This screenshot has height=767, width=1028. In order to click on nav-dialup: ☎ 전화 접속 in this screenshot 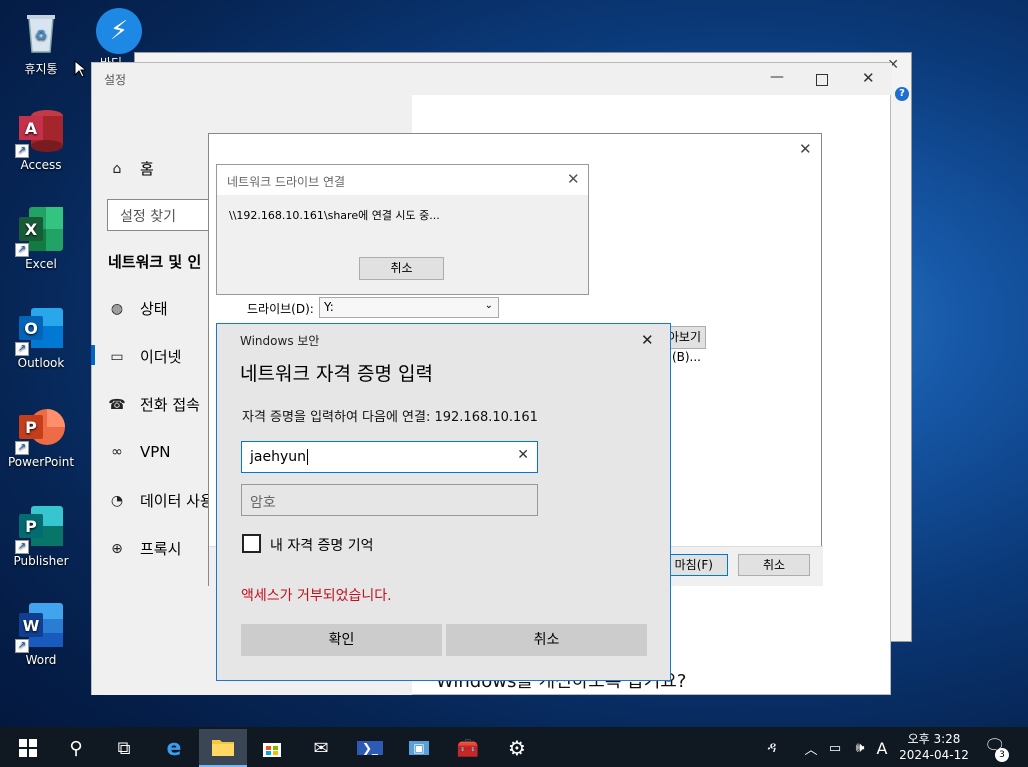, I will do `click(154, 404)`.